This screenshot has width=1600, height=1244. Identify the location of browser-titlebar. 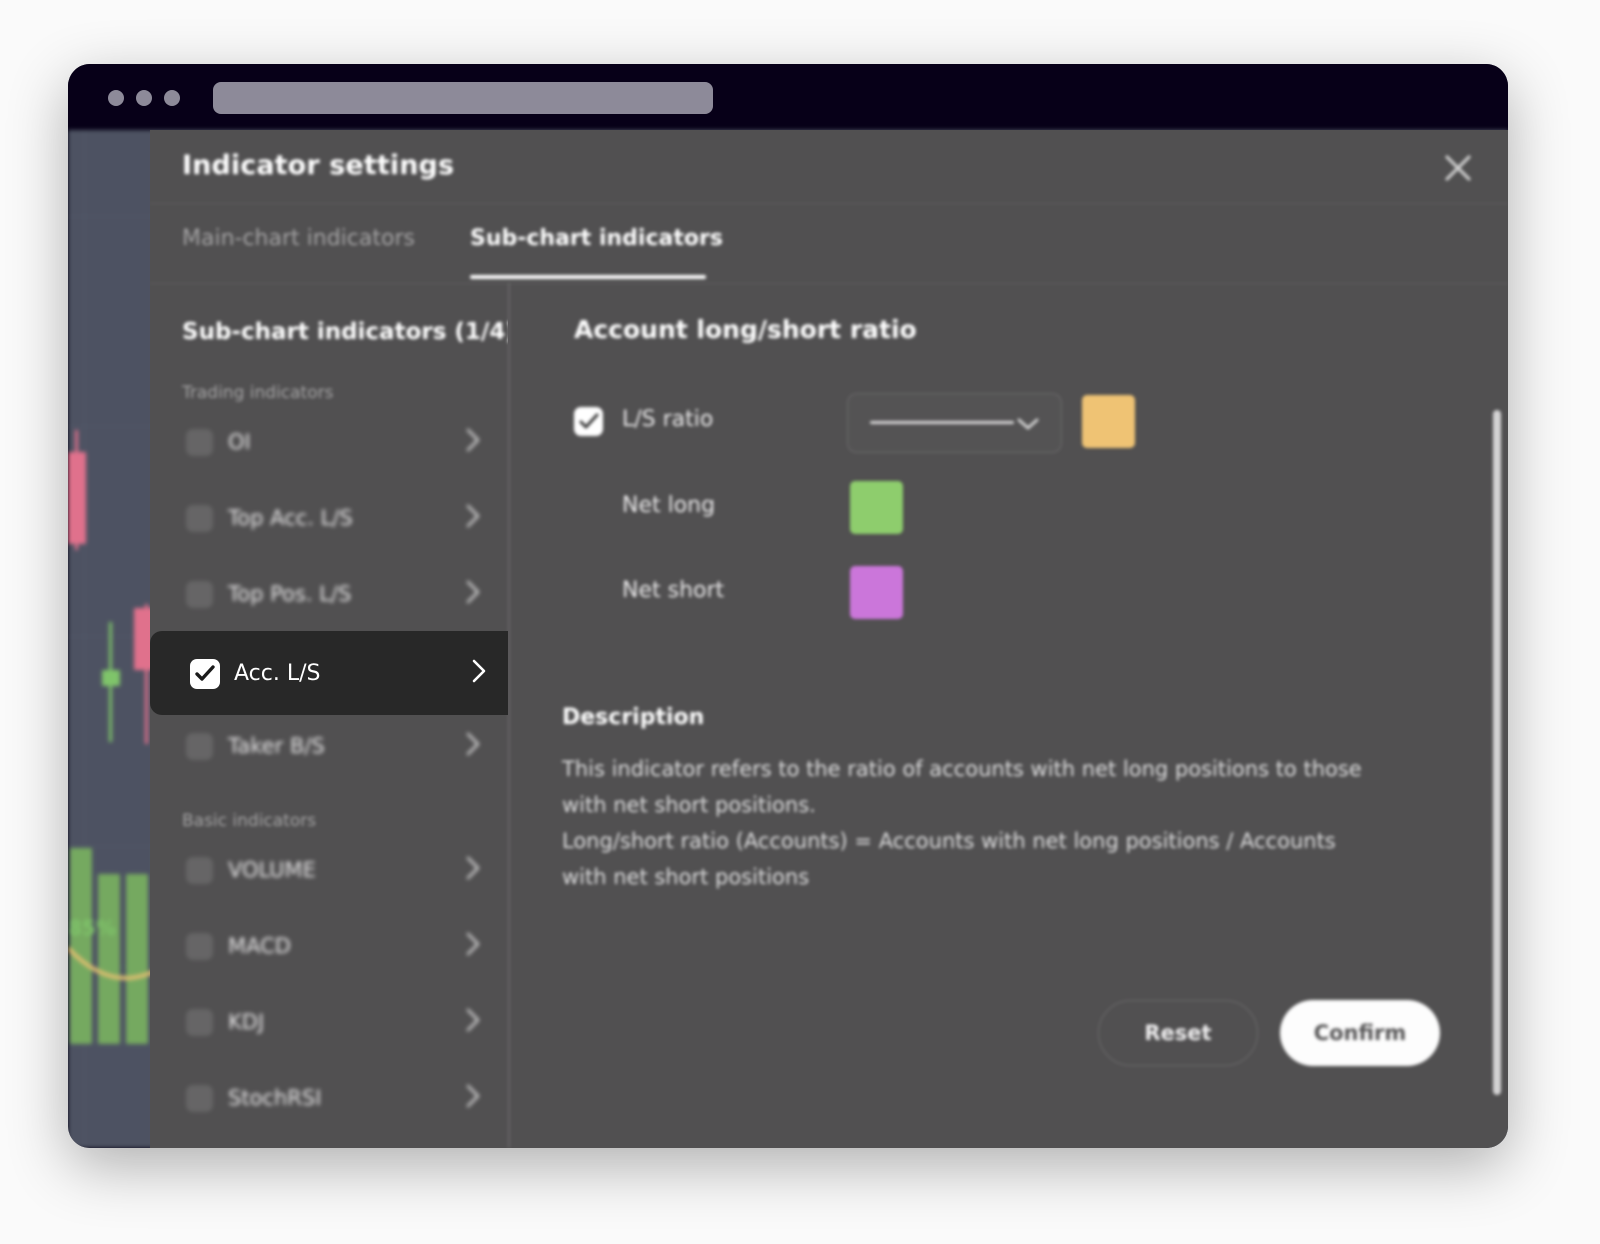
(788, 97).